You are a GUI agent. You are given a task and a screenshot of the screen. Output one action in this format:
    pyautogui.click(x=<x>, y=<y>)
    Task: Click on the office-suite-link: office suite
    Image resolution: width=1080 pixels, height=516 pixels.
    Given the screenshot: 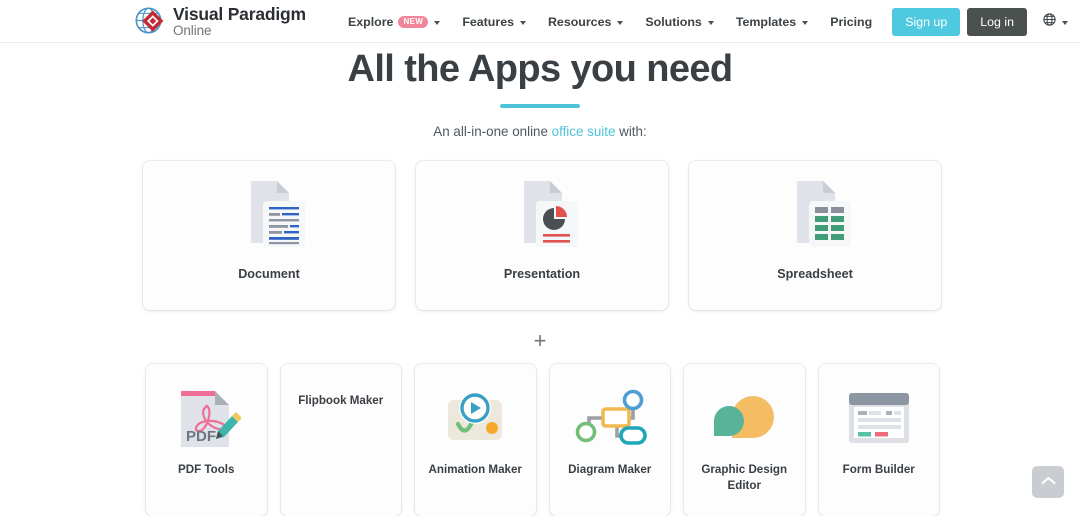 What is the action you would take?
    pyautogui.click(x=584, y=131)
    